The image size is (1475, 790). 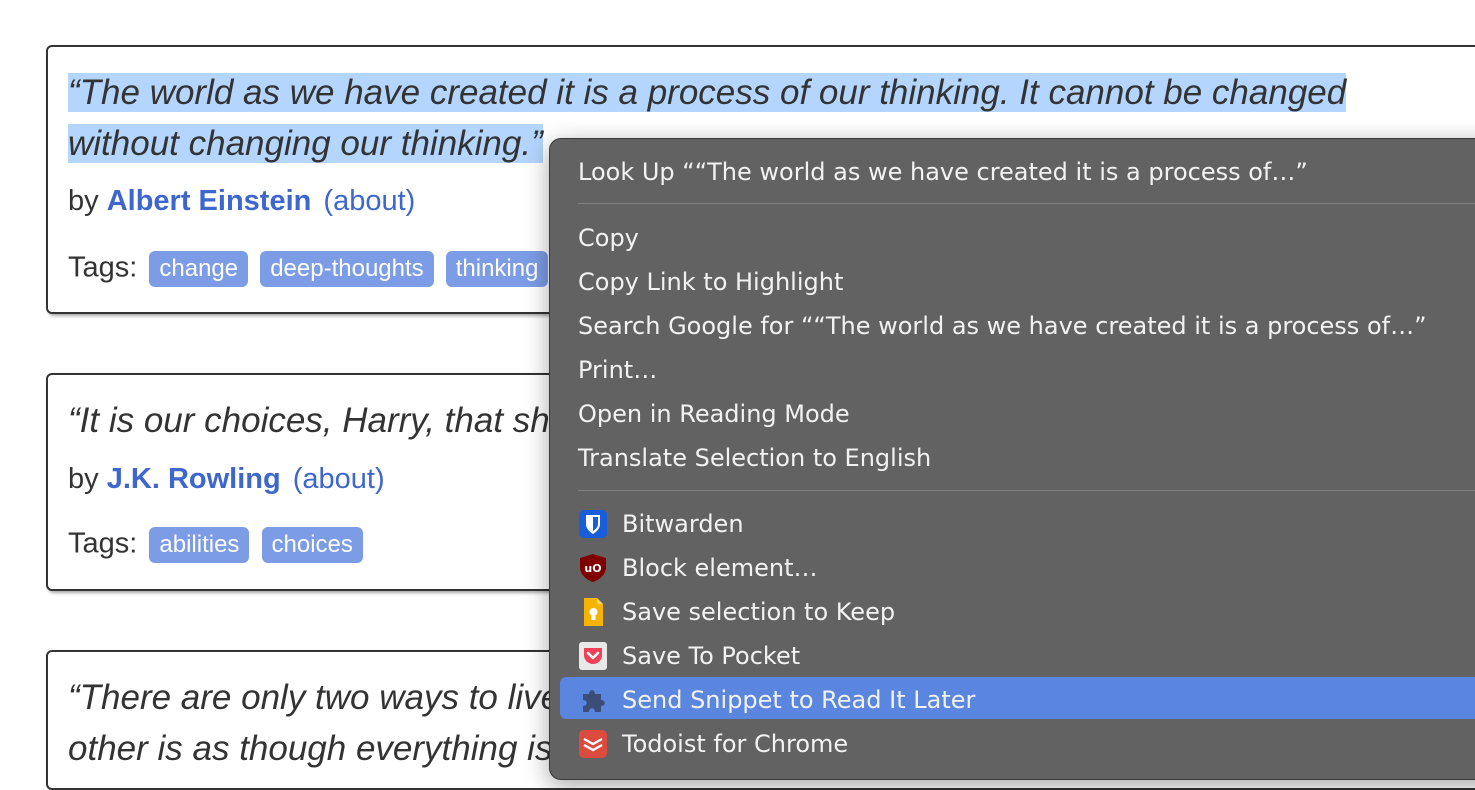 What do you see at coordinates (593, 744) in the screenshot?
I see `todoist-icon` at bounding box center [593, 744].